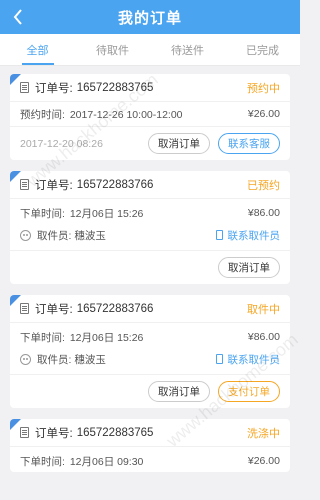 The height and width of the screenshot is (500, 320). Describe the element at coordinates (263, 309) in the screenshot. I see `status-badge: 取件中` at that location.